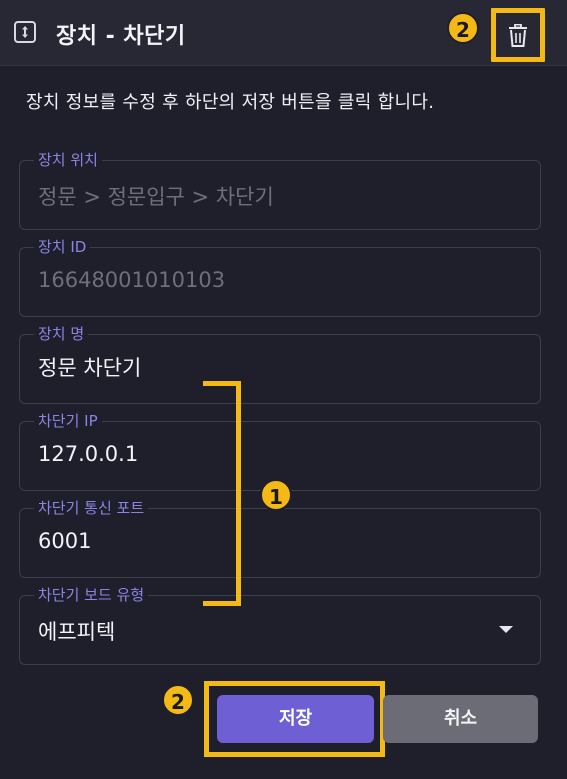  I want to click on page-title: 장치 - 차단기, so click(121, 36).